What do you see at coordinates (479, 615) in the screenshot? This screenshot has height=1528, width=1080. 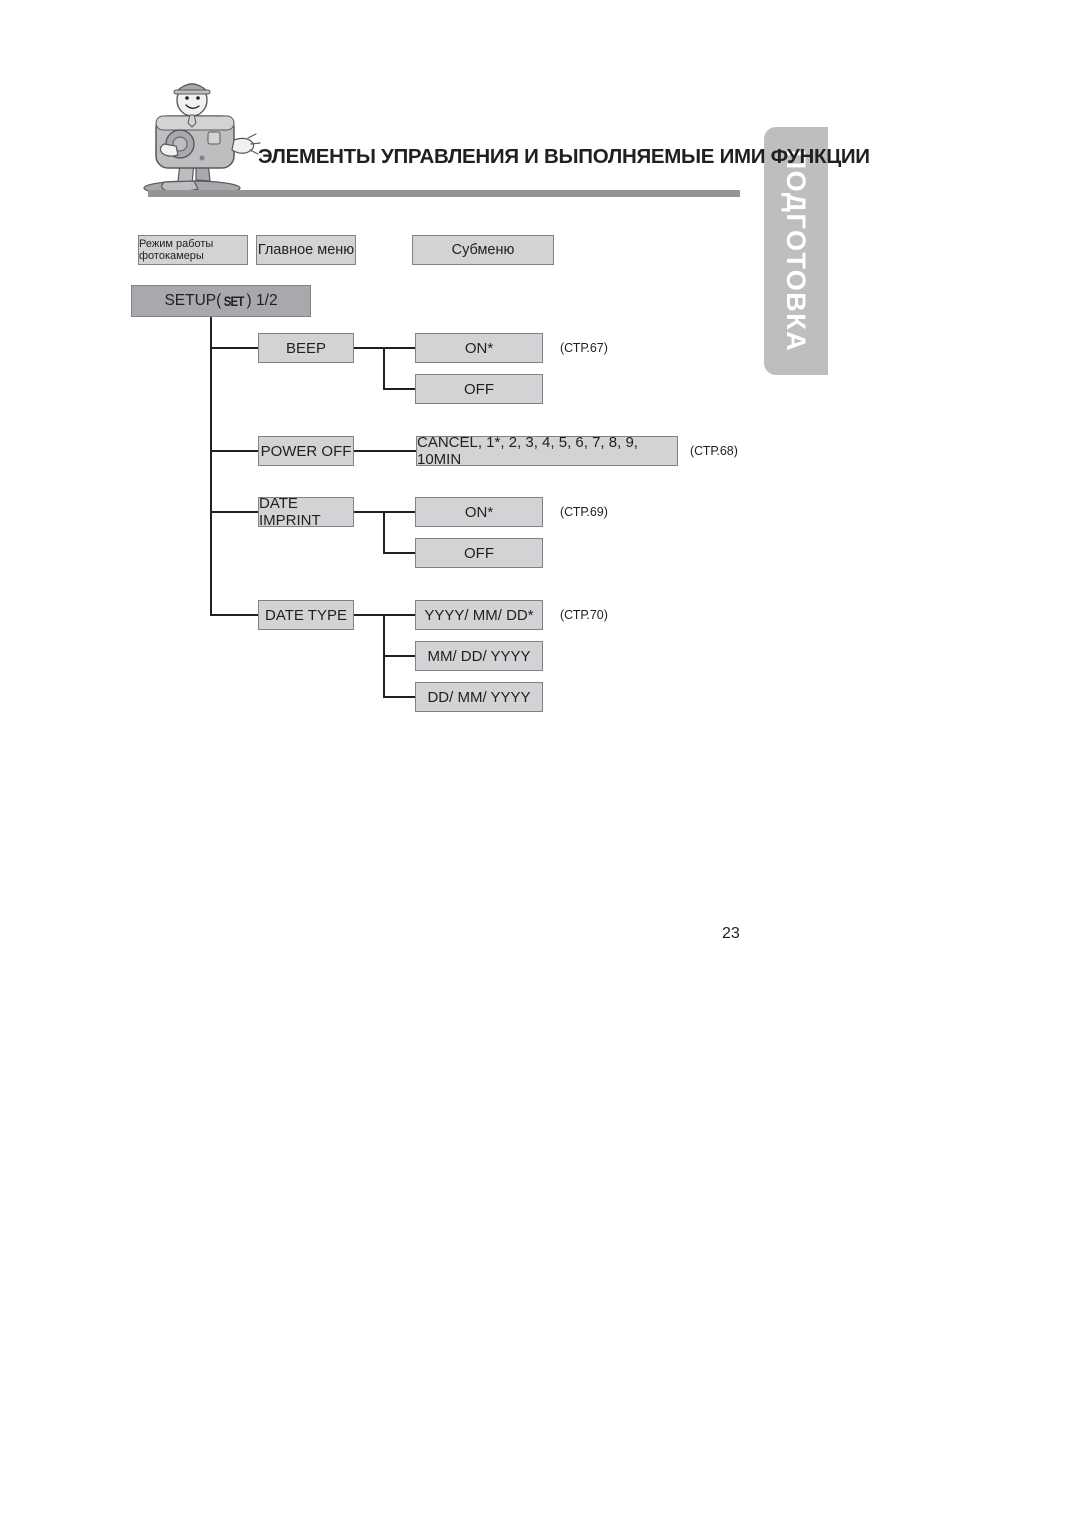 I see `node-date-type-yyyymmdd: YYYY/ MM/ DD*` at bounding box center [479, 615].